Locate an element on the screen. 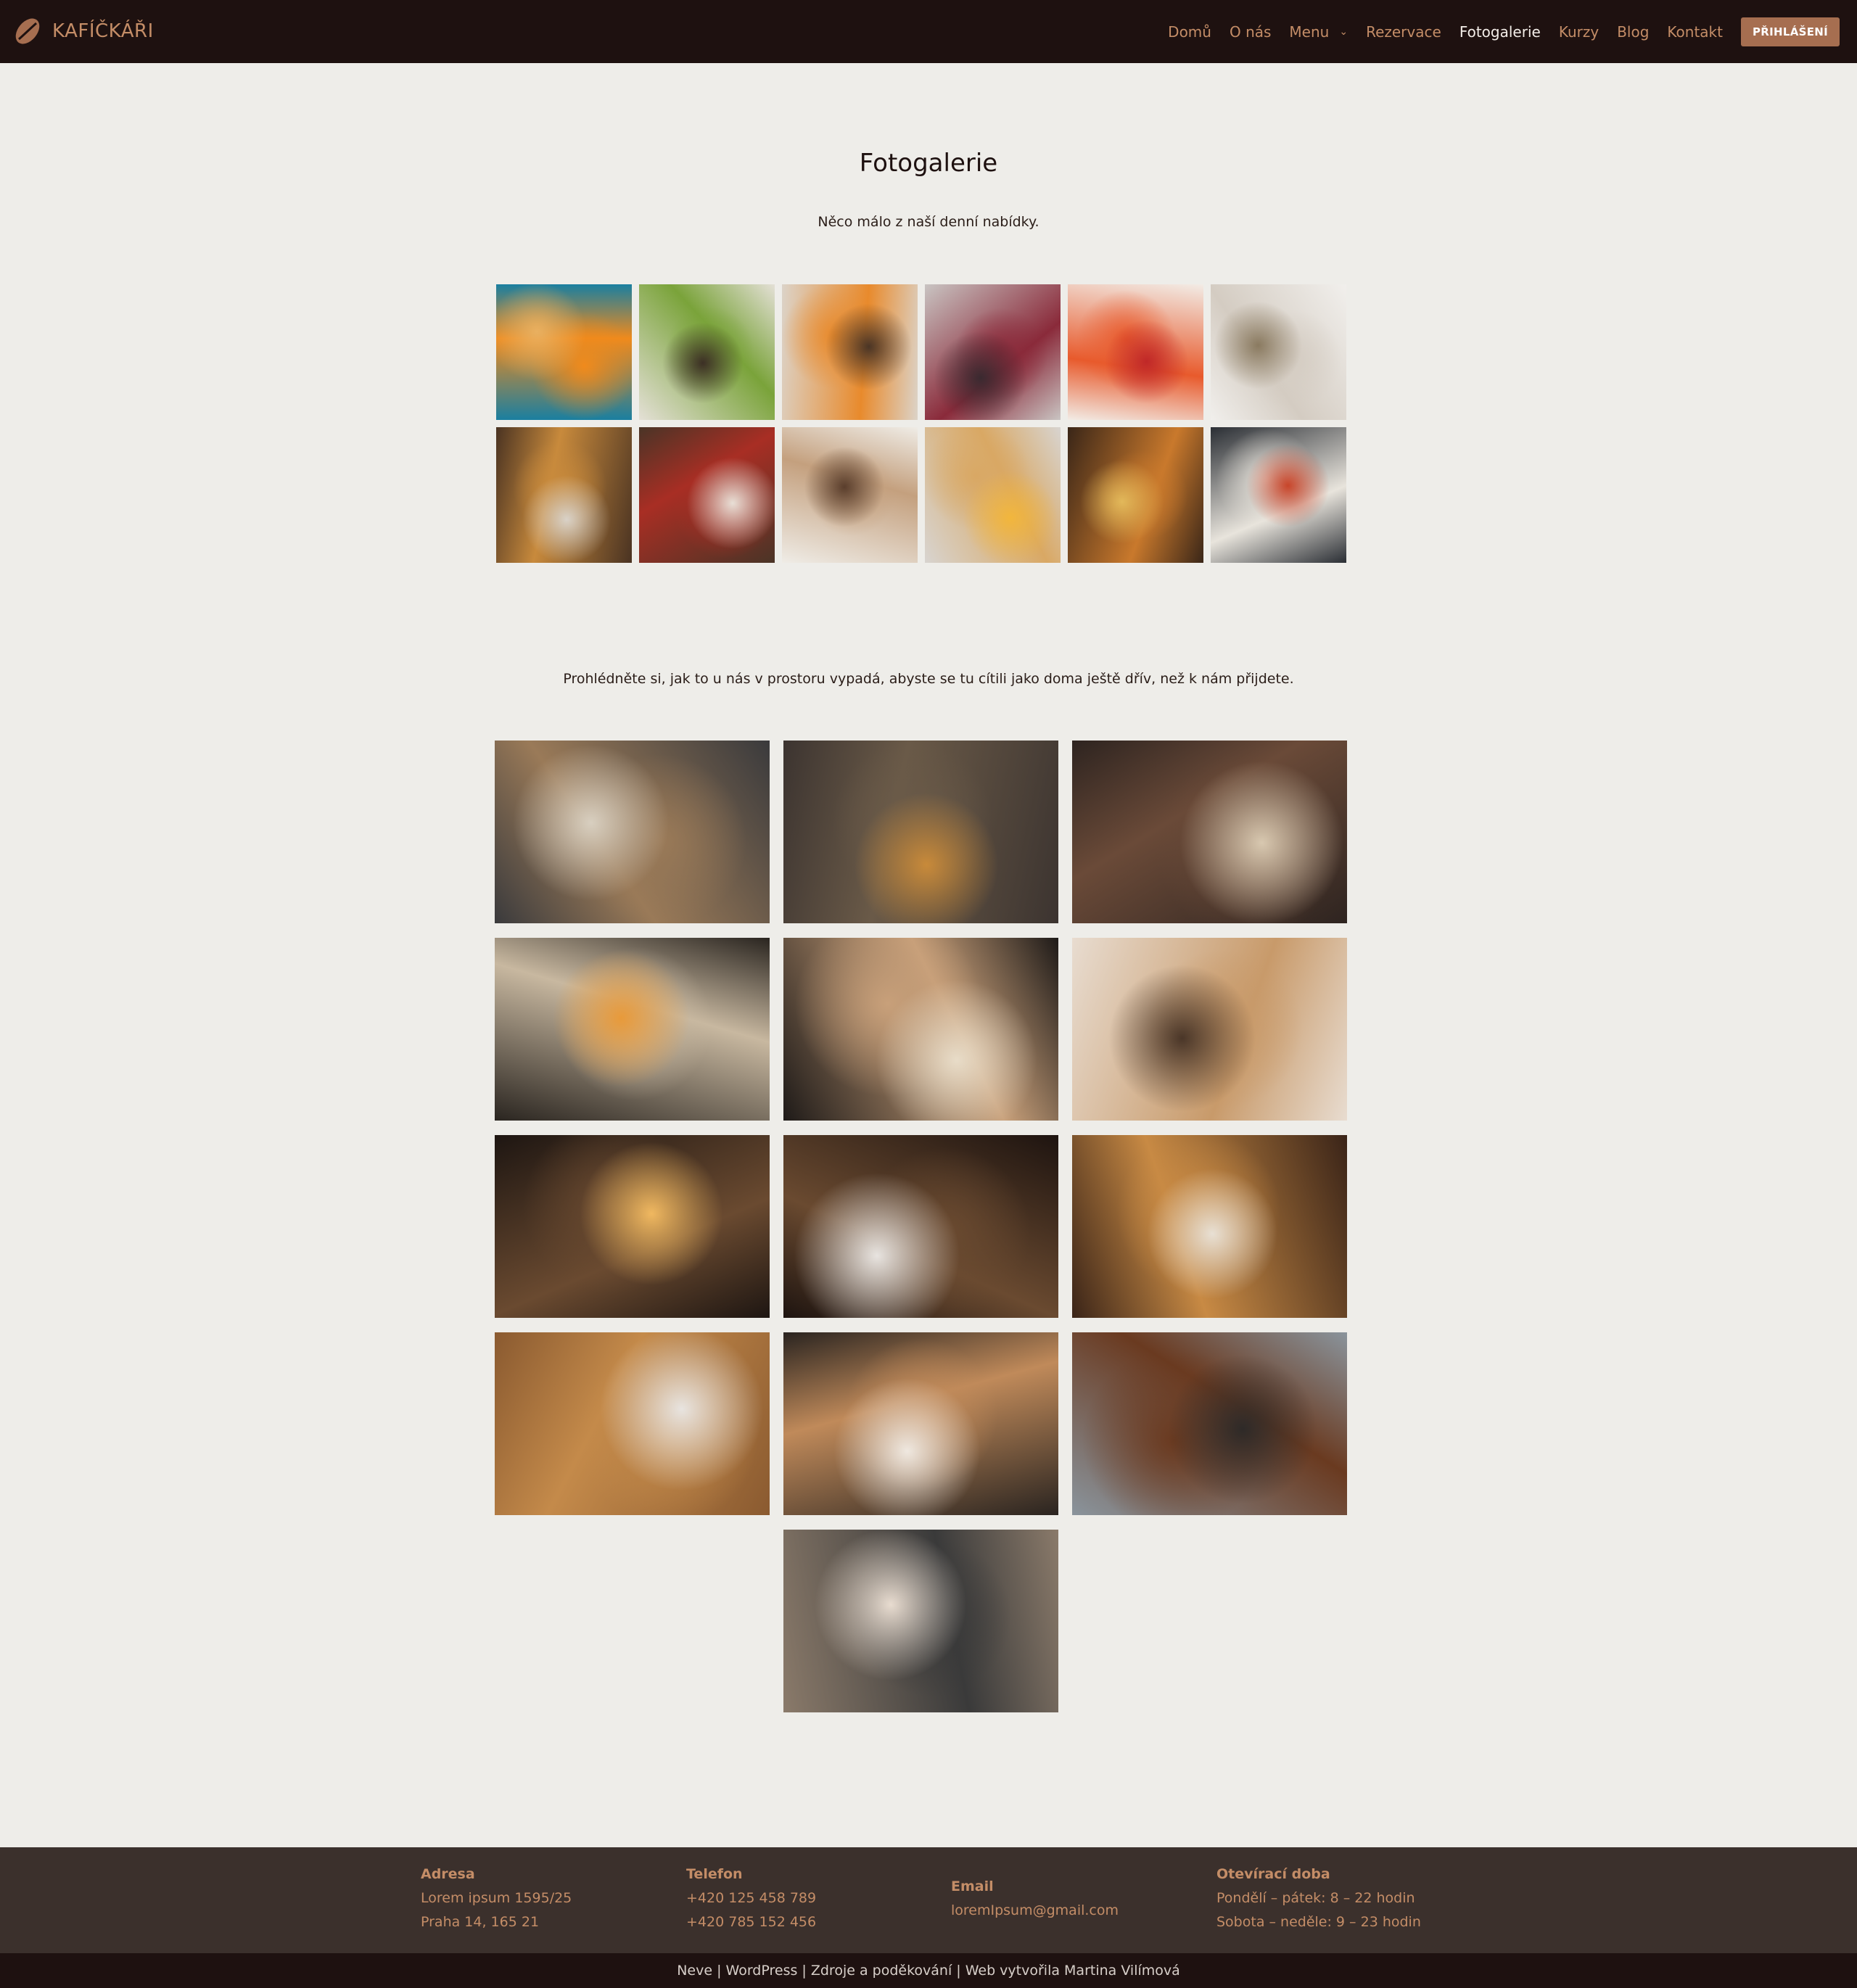 This screenshot has width=1857, height=1988. nav-item-menu: Menu ⌄ is located at coordinates (1318, 32).